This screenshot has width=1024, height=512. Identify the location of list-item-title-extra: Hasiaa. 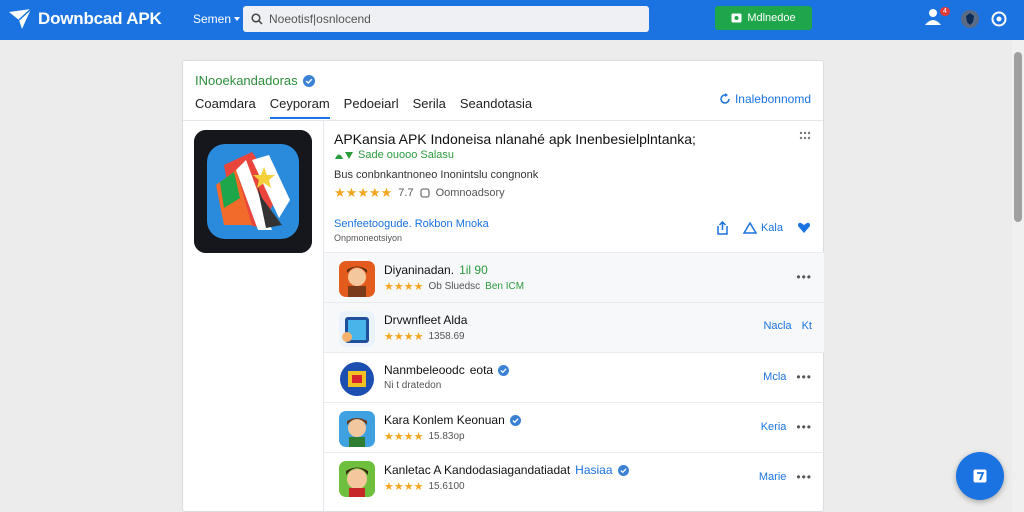
(594, 470).